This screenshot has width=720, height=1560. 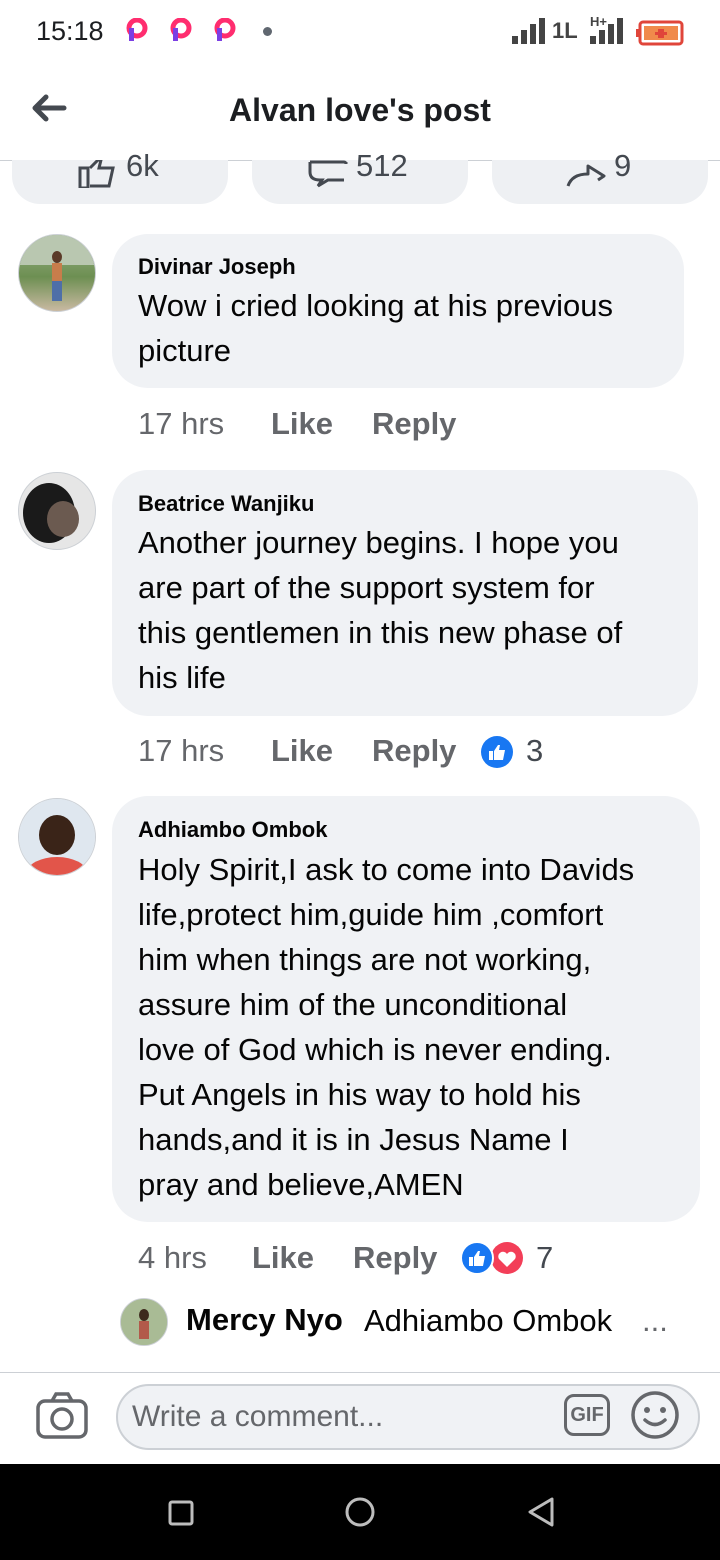 What do you see at coordinates (172, 1257) in the screenshot?
I see `comment-time: 4 hrs` at bounding box center [172, 1257].